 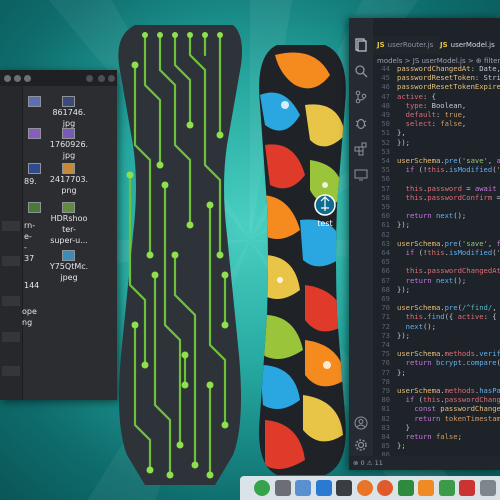 I want to click on editor-tabs: JS userRouter.js JS userModel.js, so click(x=436, y=45).